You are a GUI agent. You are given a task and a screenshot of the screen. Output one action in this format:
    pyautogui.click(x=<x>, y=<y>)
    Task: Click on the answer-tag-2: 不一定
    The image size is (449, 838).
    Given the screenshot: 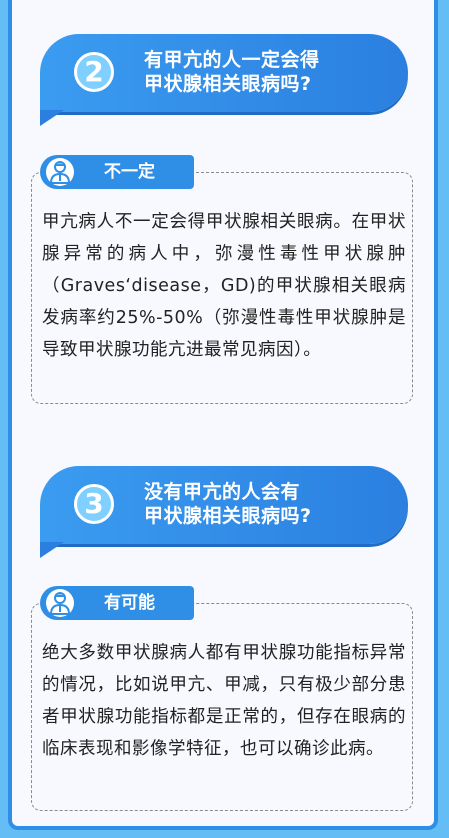 What is the action you would take?
    pyautogui.click(x=117, y=172)
    